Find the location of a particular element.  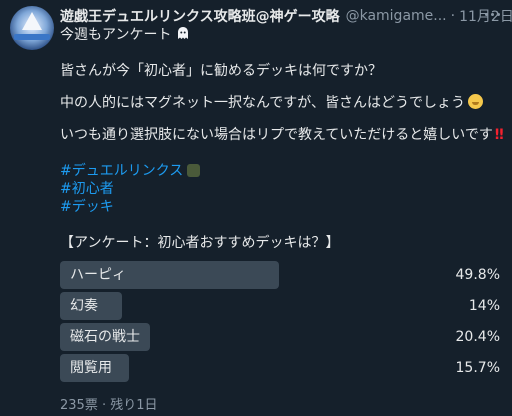

tweet-line-1: 今週もアンケート is located at coordinates (125, 35).